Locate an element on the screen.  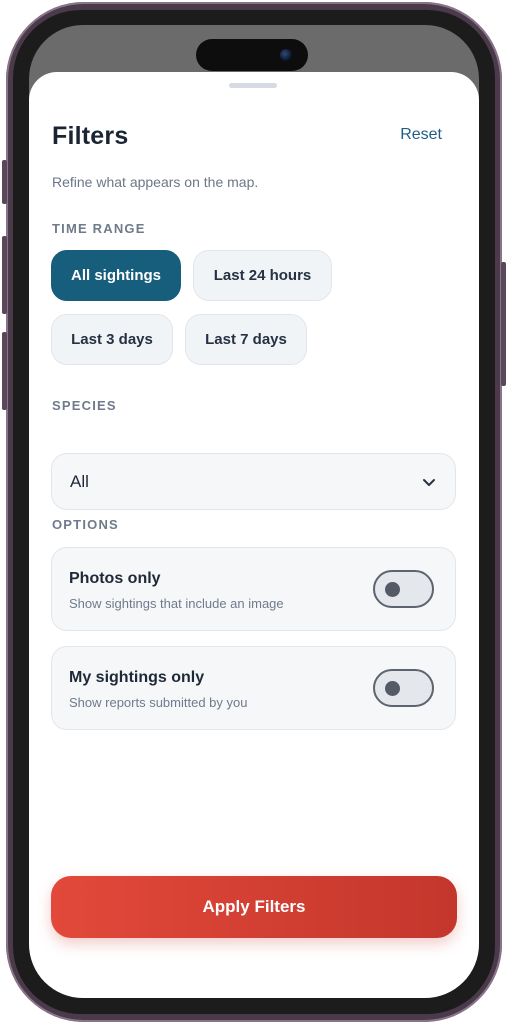
photos-only-toggle is located at coordinates (403, 589).